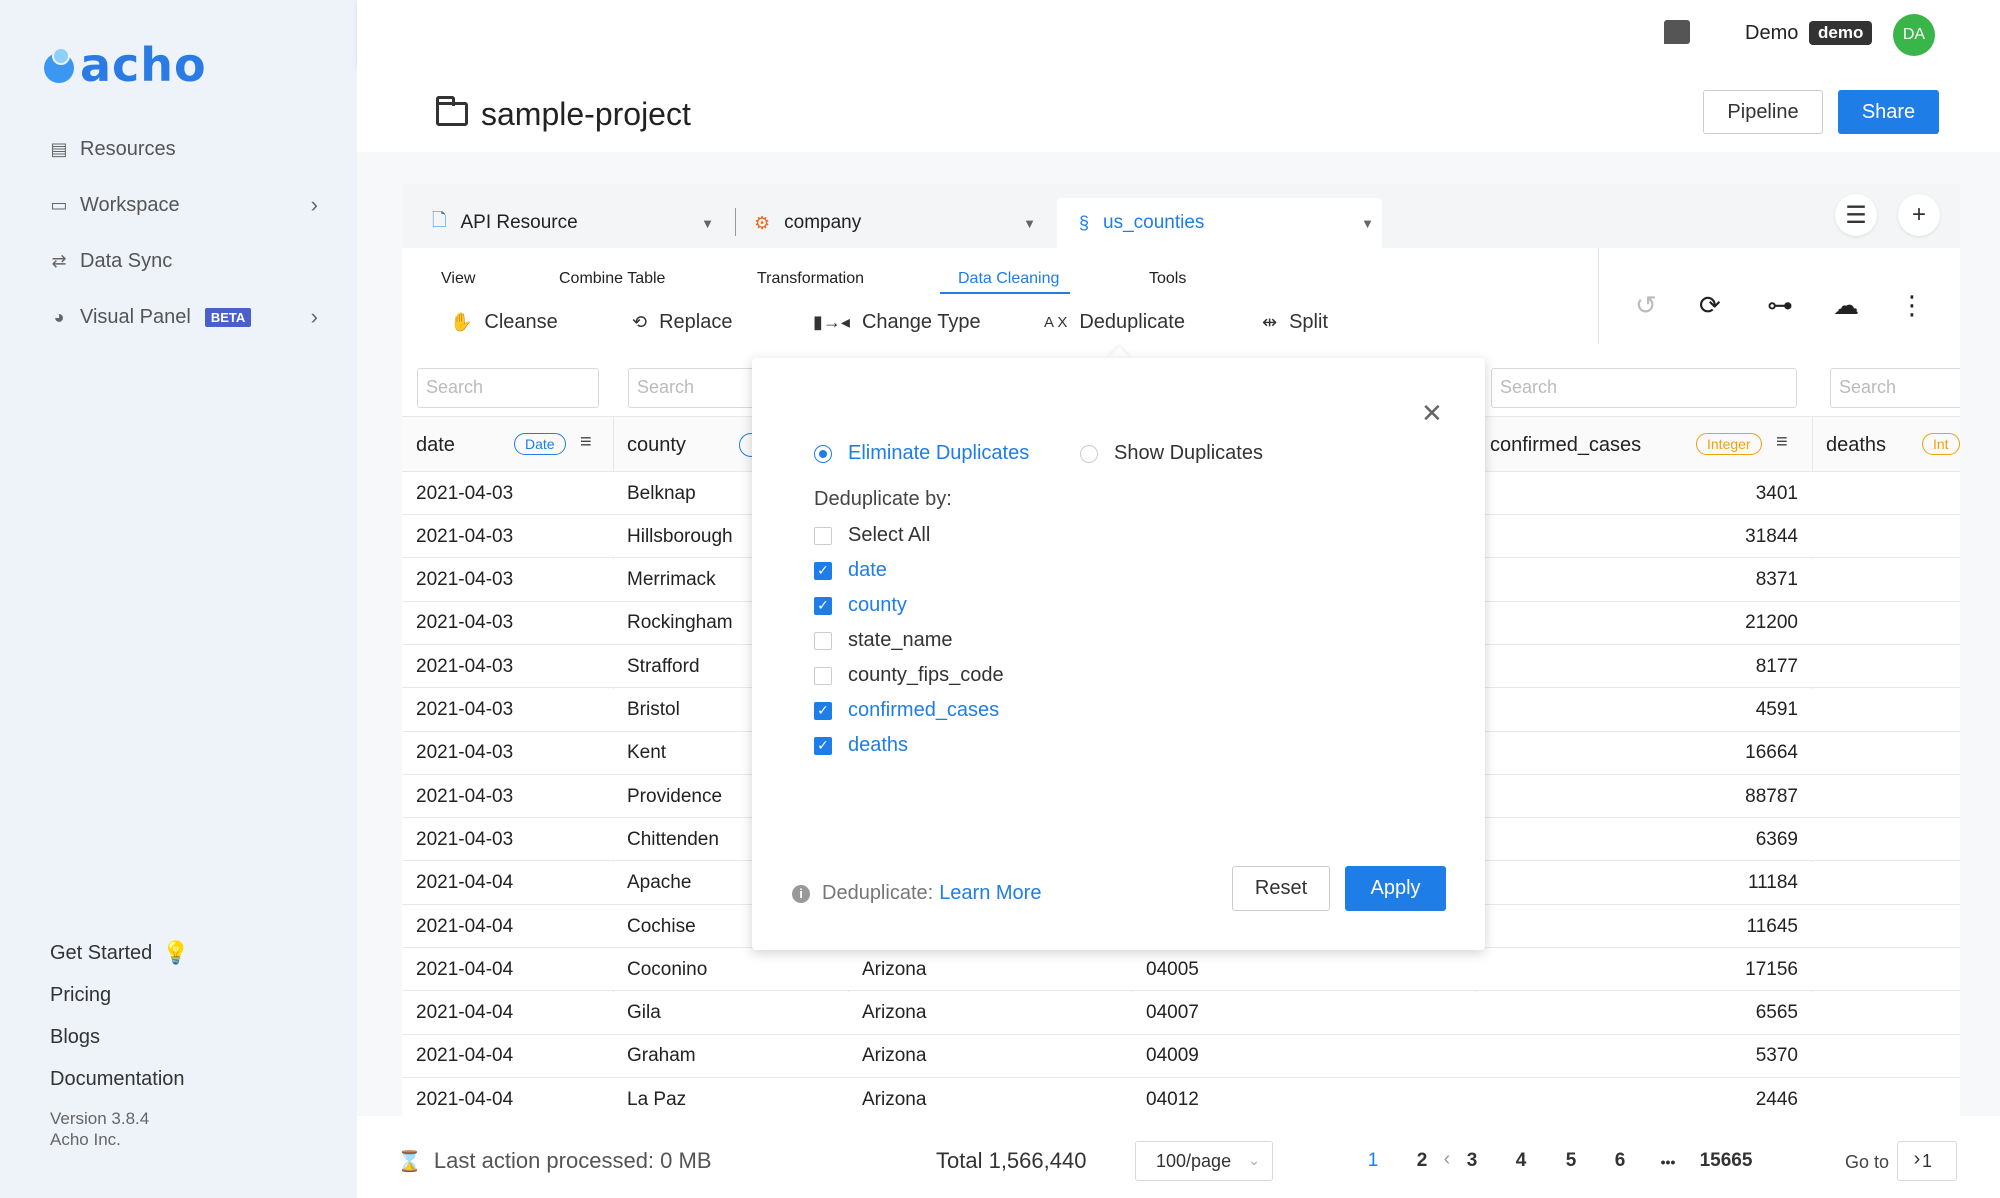 The image size is (2000, 1198). I want to click on page-1: 1, so click(1373, 1161).